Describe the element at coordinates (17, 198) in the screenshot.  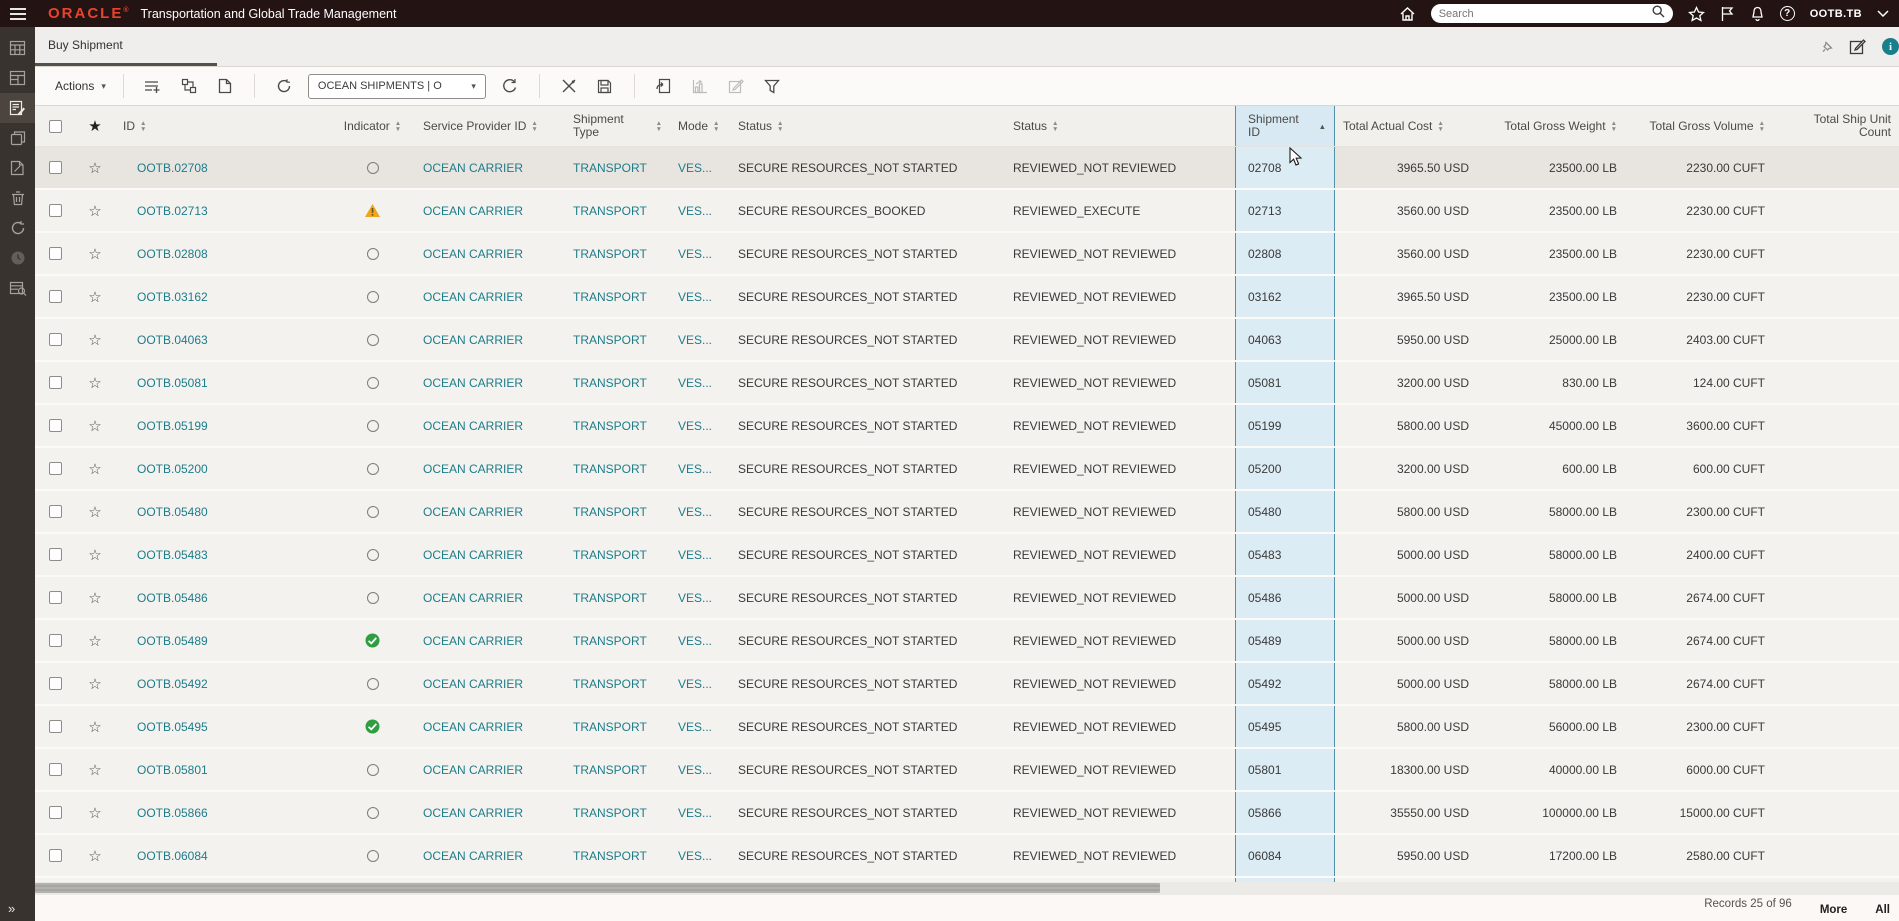
I see `delete-icon` at that location.